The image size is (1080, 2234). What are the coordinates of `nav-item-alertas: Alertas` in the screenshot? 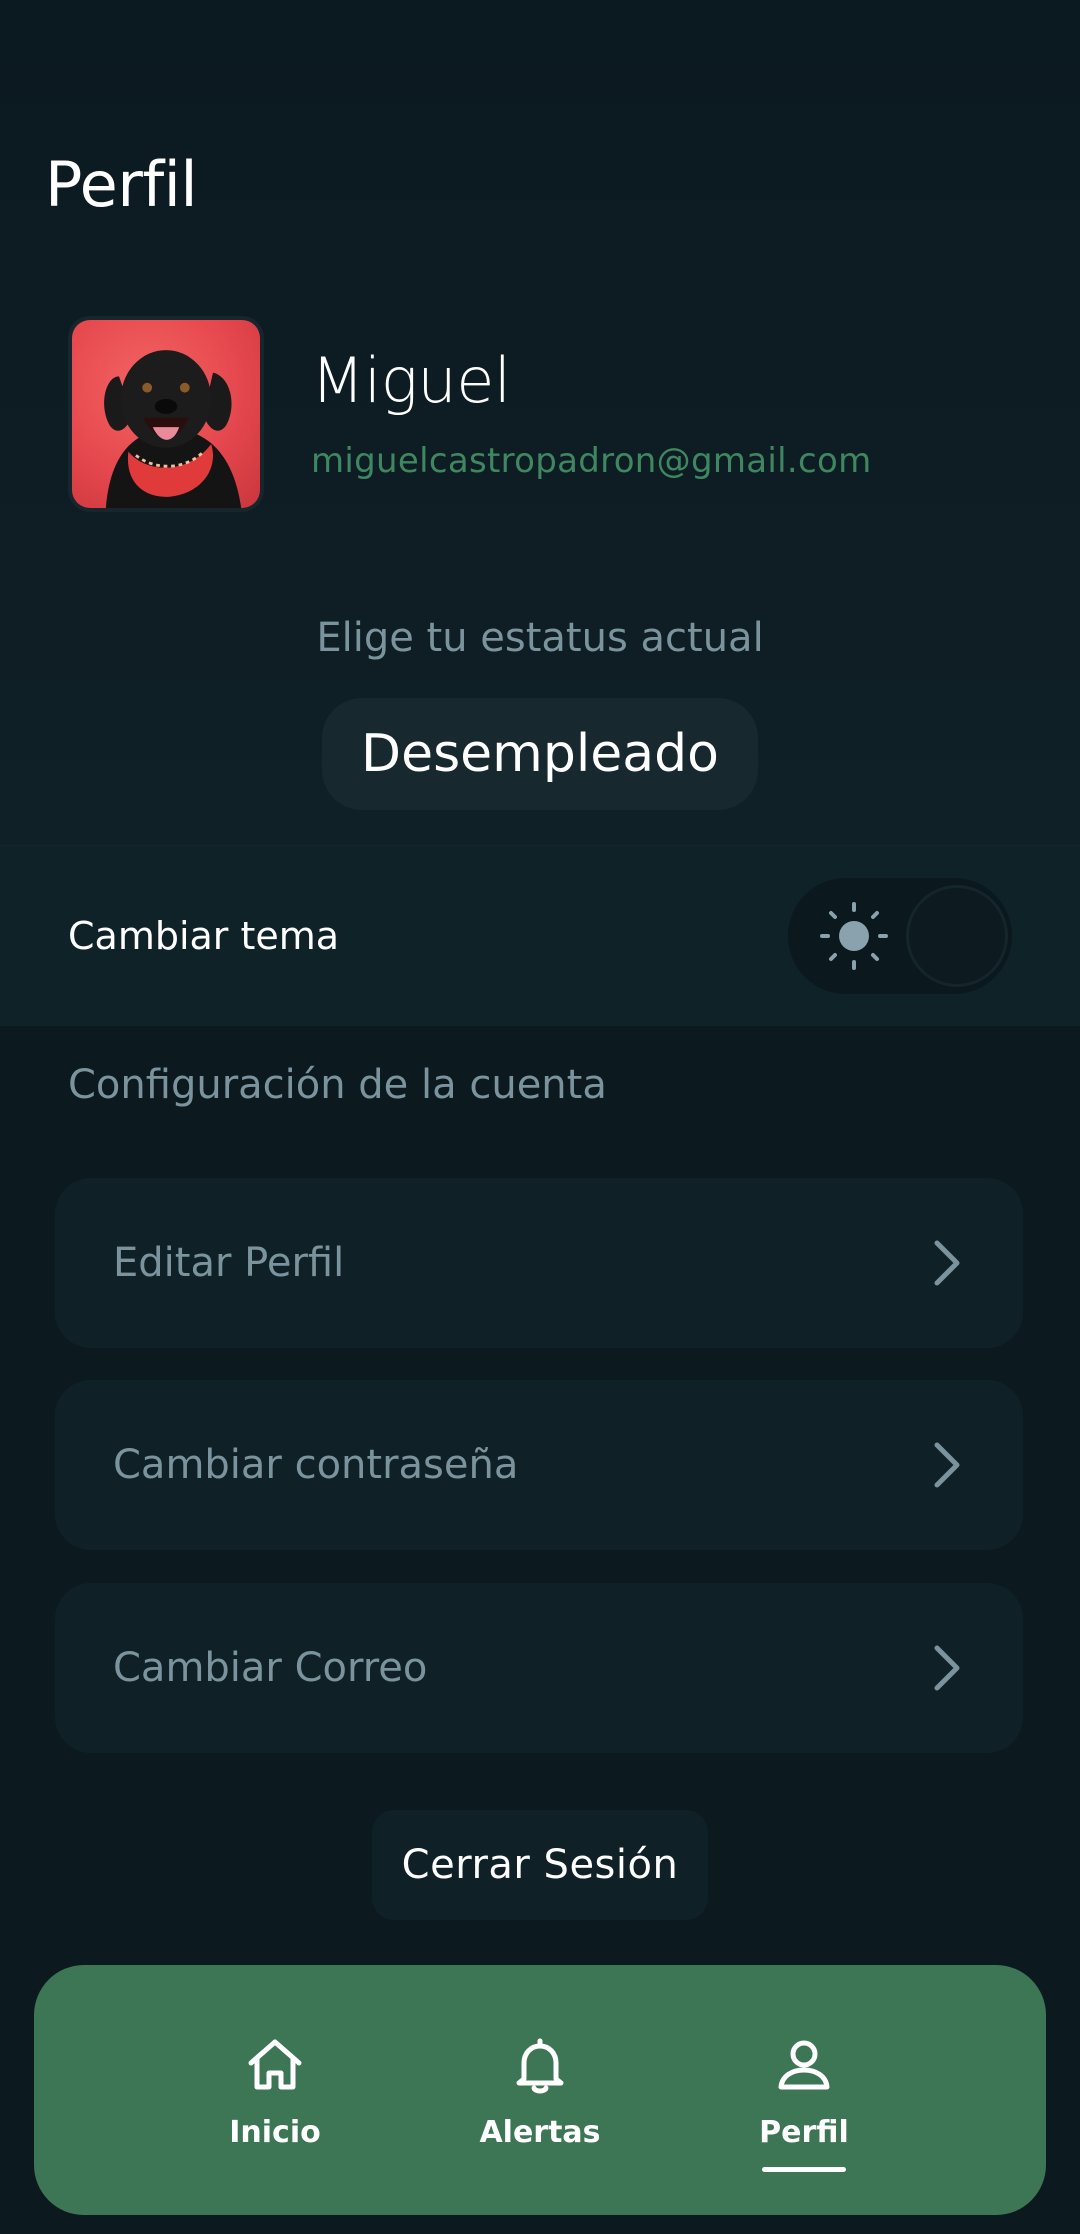 It's located at (540, 2090).